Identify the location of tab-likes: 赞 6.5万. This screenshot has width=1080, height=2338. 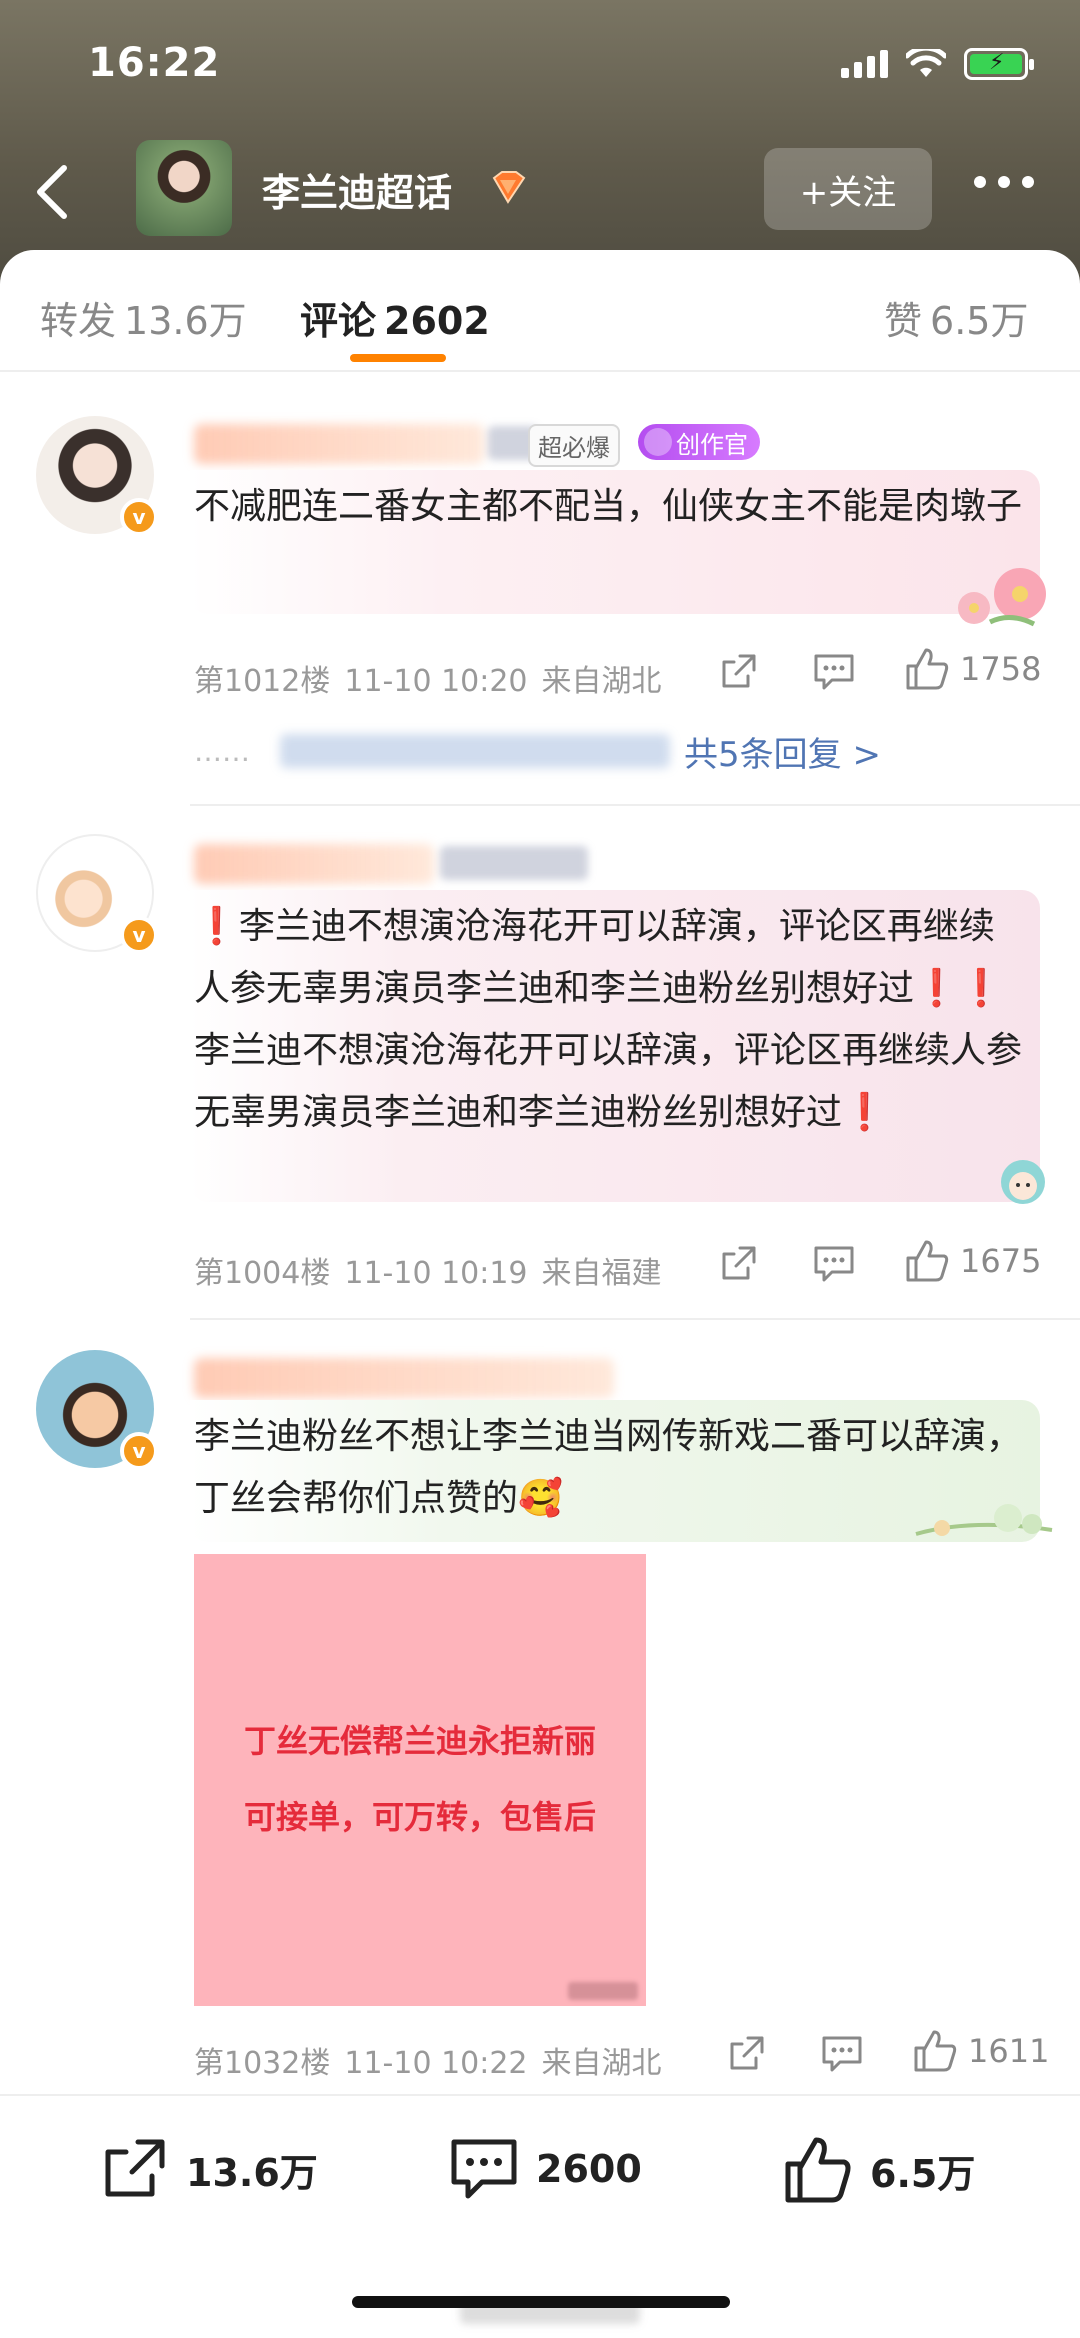
(956, 317).